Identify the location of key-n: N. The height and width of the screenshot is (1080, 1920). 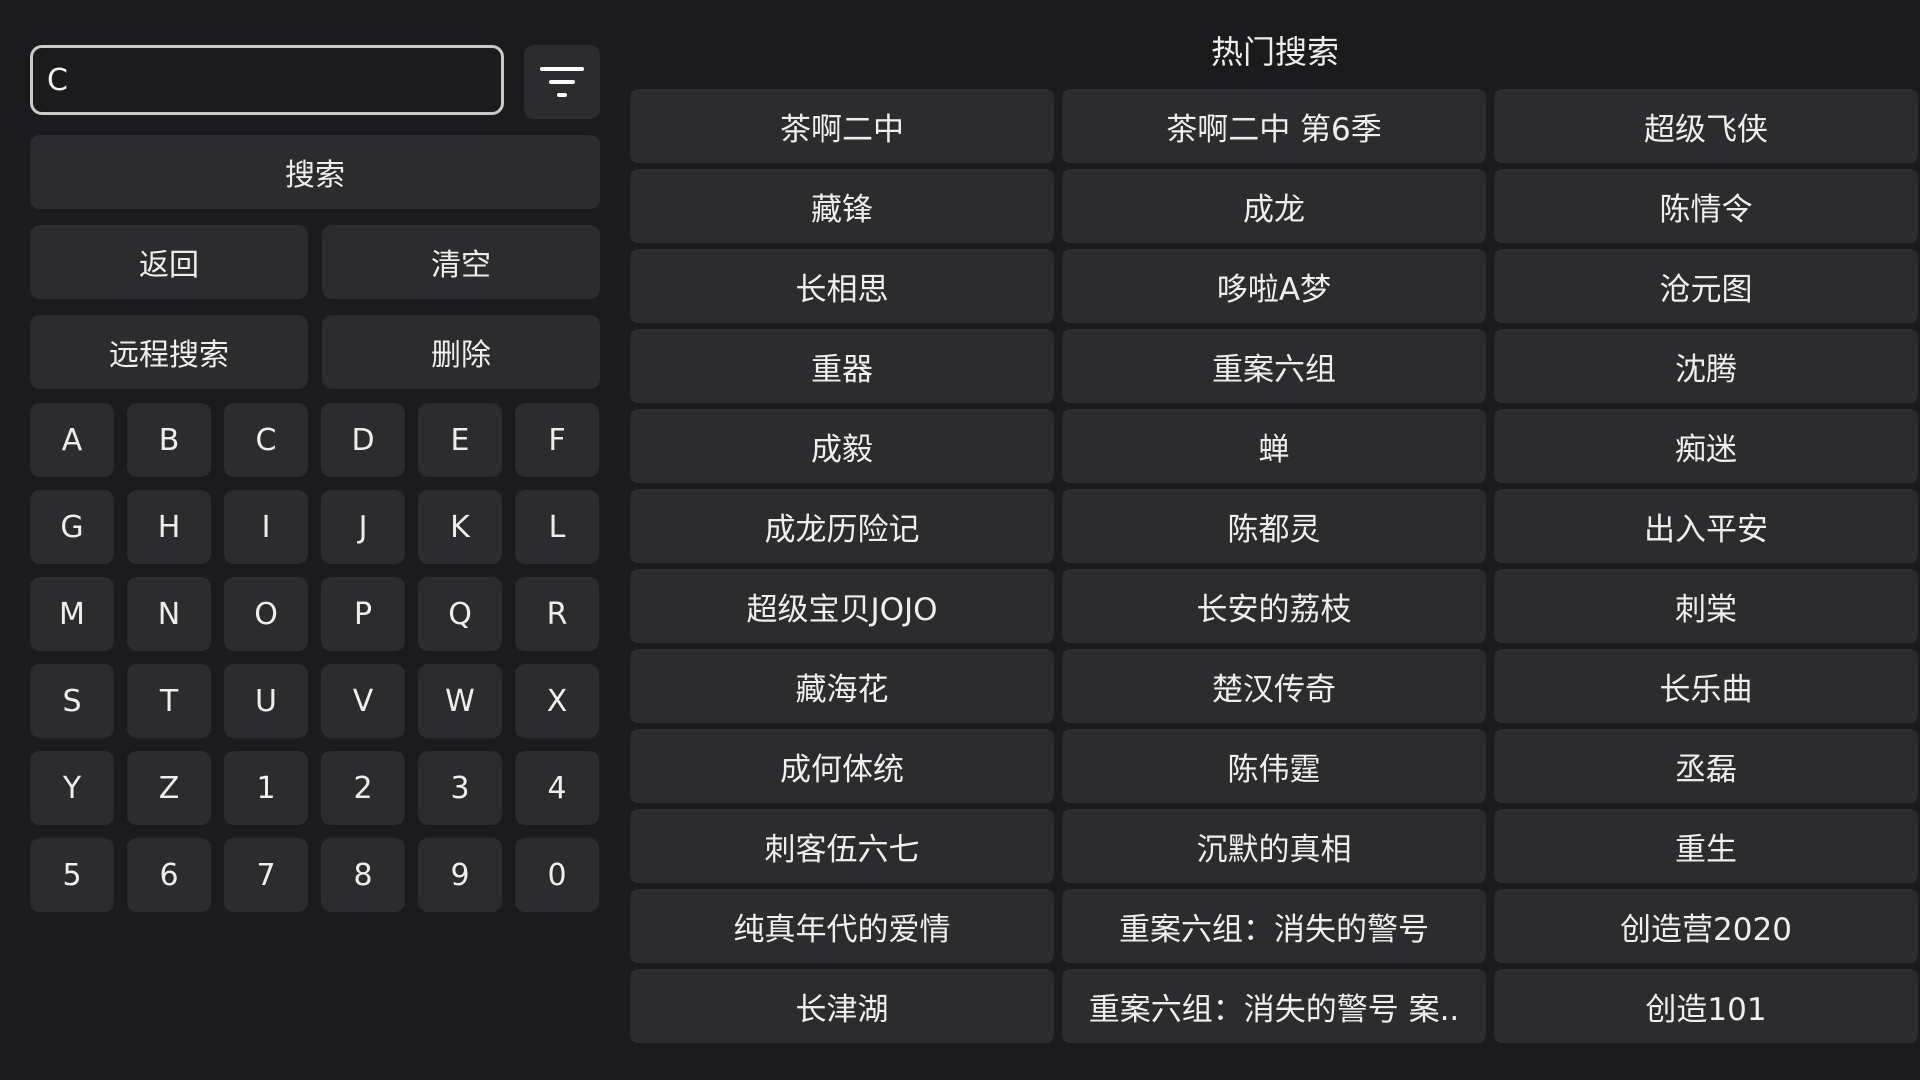
(169, 614).